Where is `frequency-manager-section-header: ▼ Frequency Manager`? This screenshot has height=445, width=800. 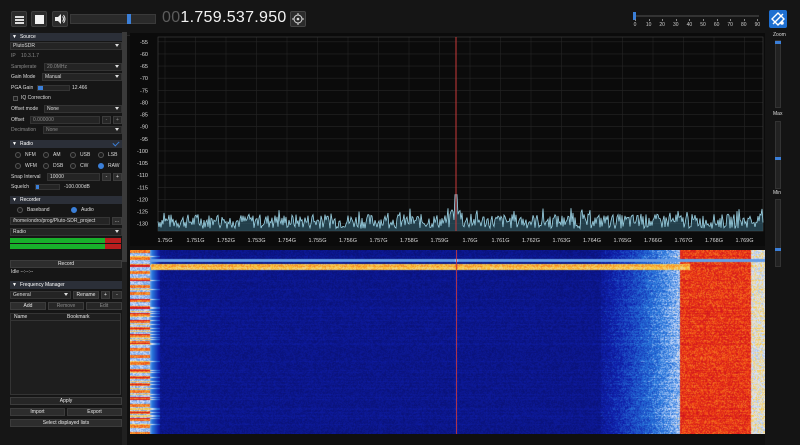 frequency-manager-section-header: ▼ Frequency Manager is located at coordinates (66, 285).